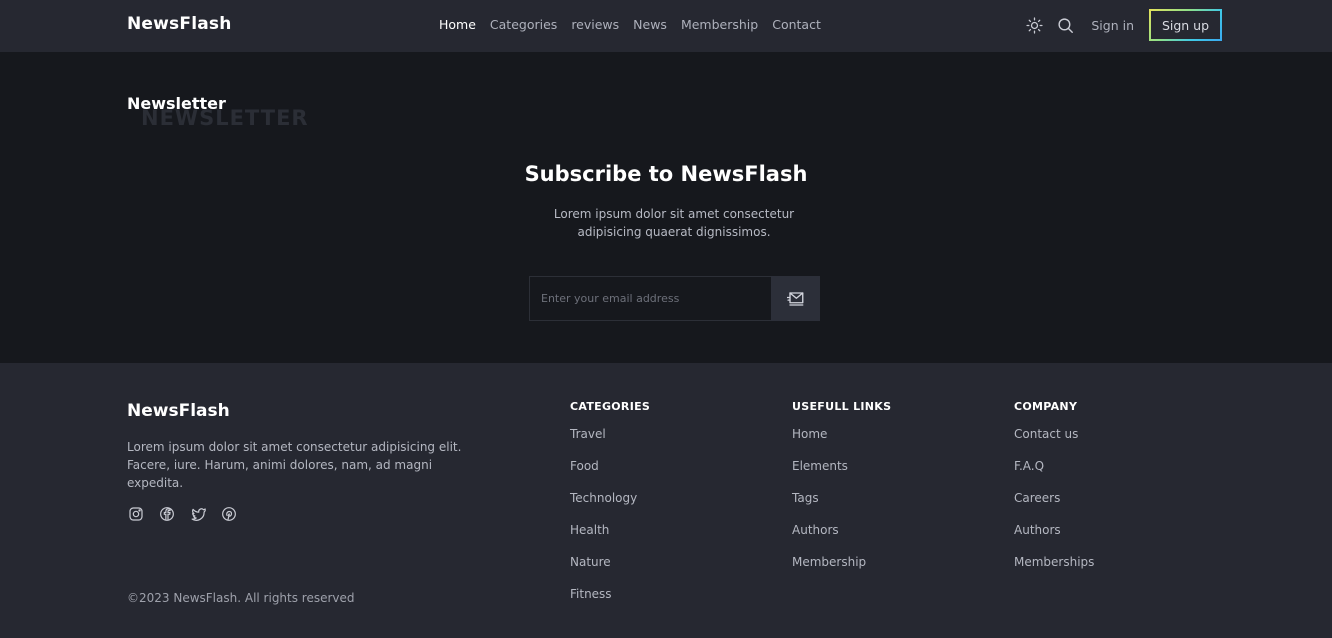 This screenshot has width=1332, height=638. What do you see at coordinates (1112, 25) in the screenshot?
I see `signin-link: Sign in` at bounding box center [1112, 25].